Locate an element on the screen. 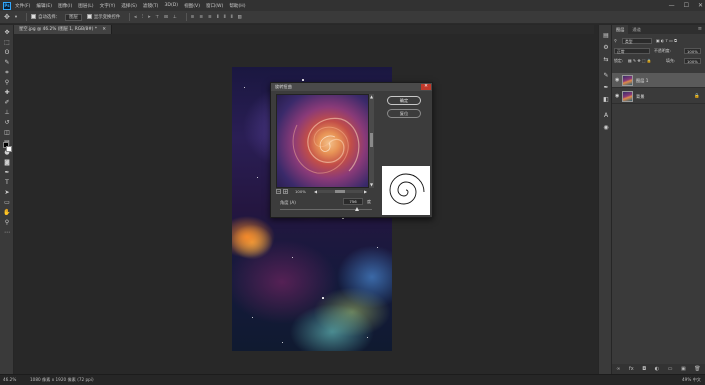 This screenshot has height=385, width=705. marquee-tool-icon: ⬚ is located at coordinates (7, 42).